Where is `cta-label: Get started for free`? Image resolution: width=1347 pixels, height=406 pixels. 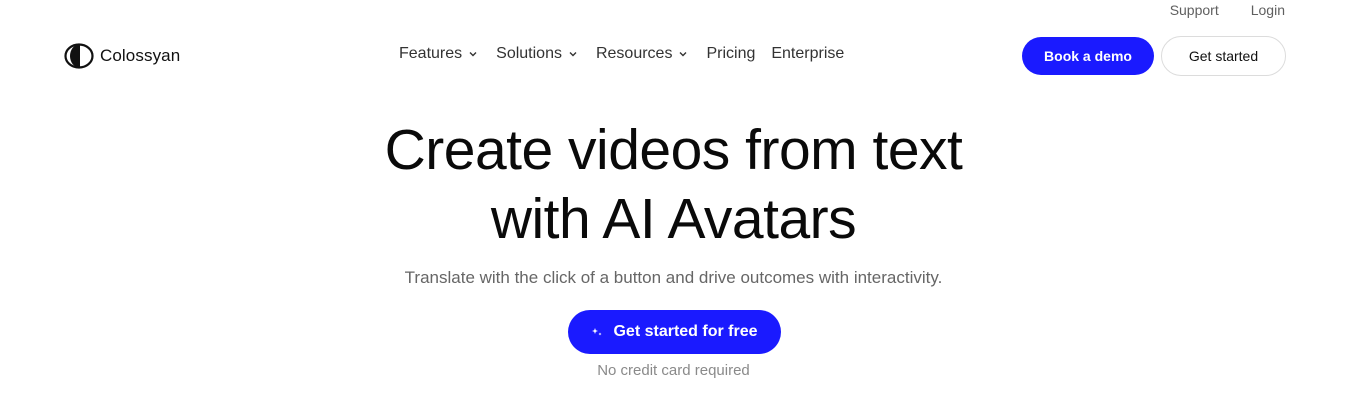 cta-label: Get started for free is located at coordinates (685, 331).